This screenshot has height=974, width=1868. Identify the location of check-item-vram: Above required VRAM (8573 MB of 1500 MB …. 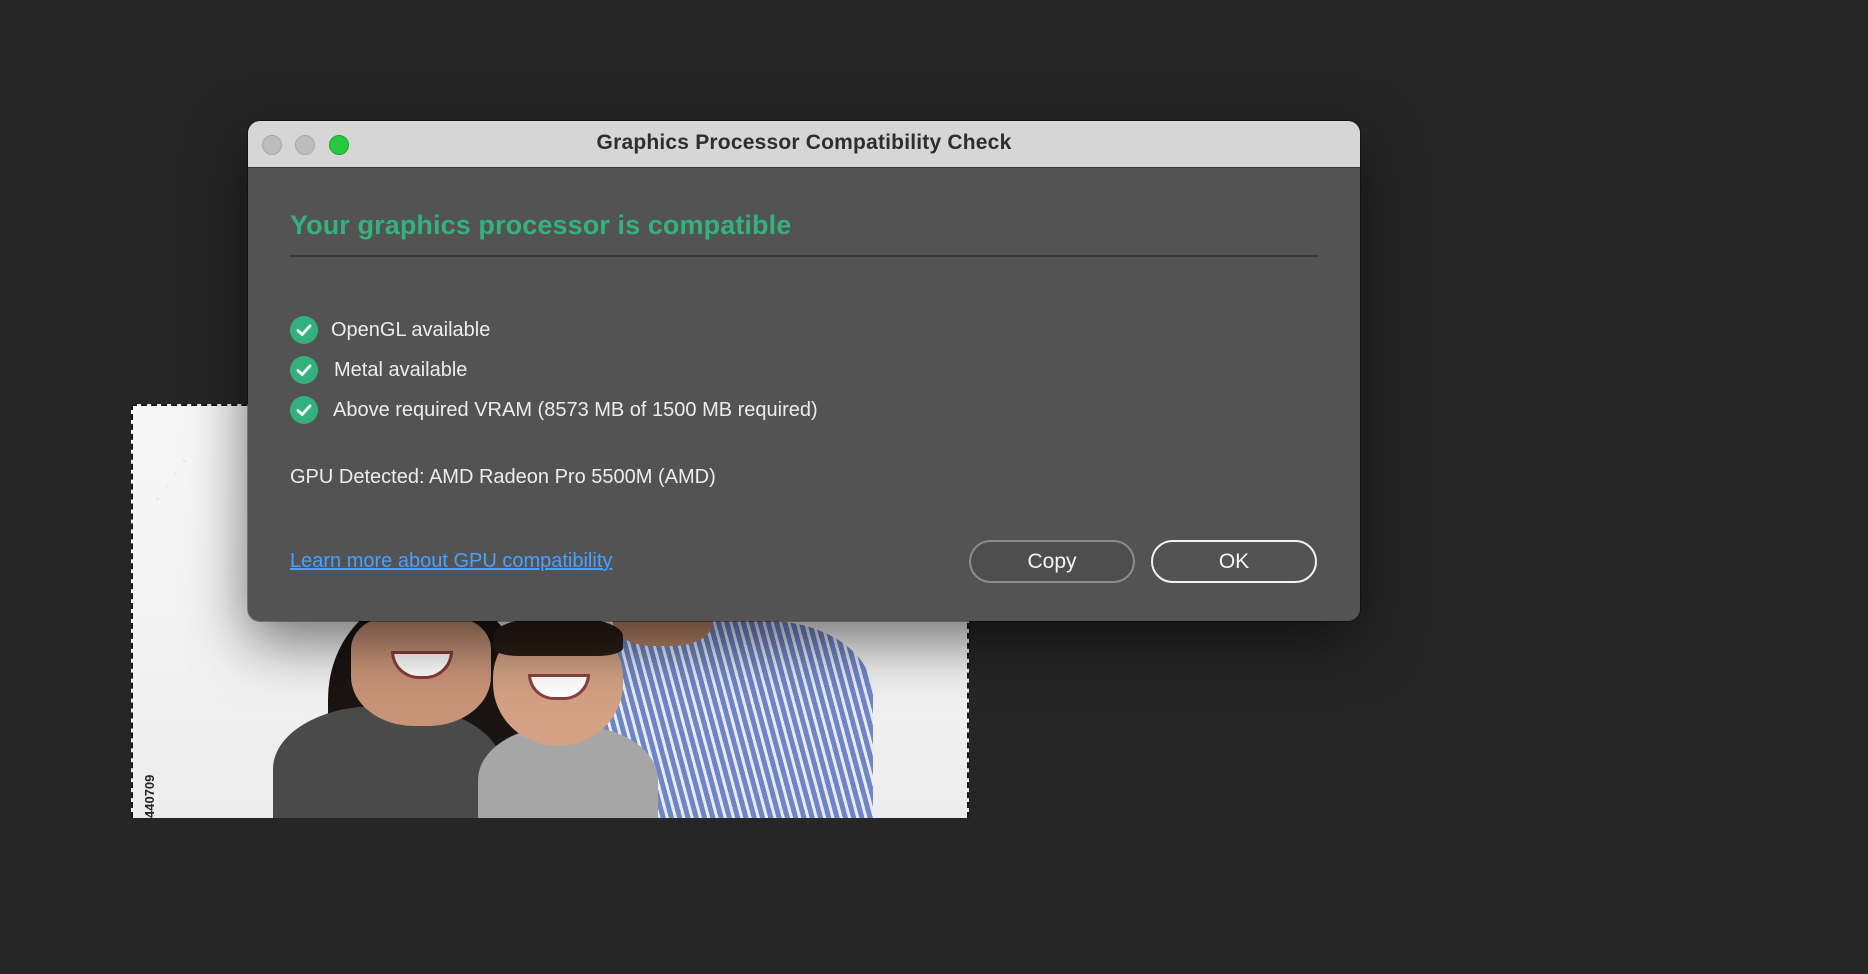
(554, 410).